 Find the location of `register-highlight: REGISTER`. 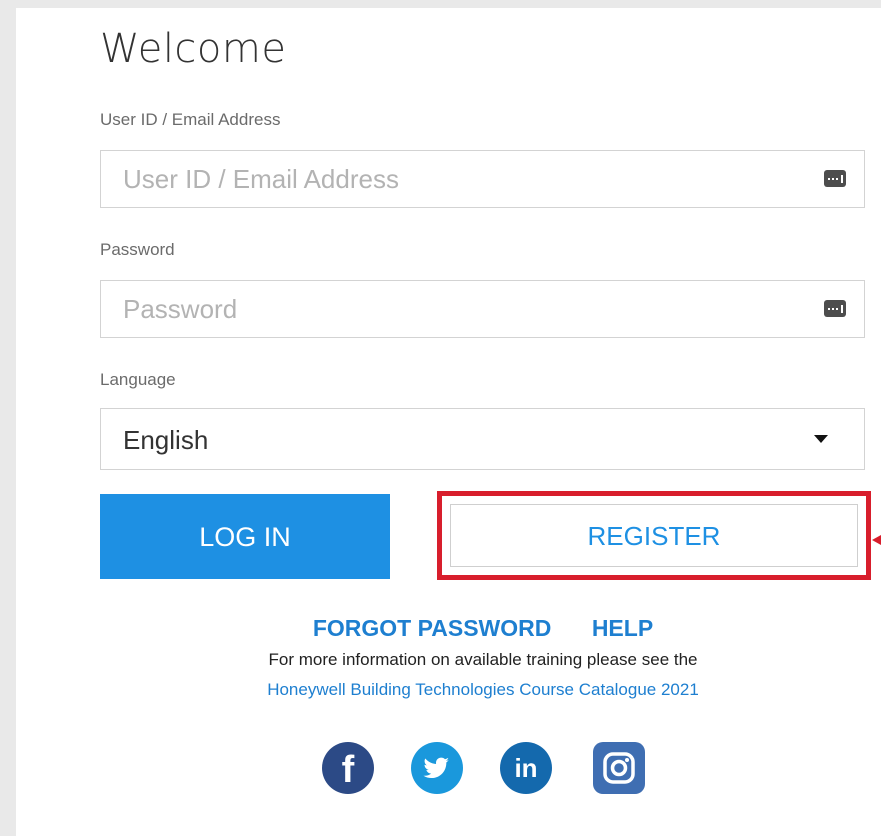

register-highlight: REGISTER is located at coordinates (654, 535).